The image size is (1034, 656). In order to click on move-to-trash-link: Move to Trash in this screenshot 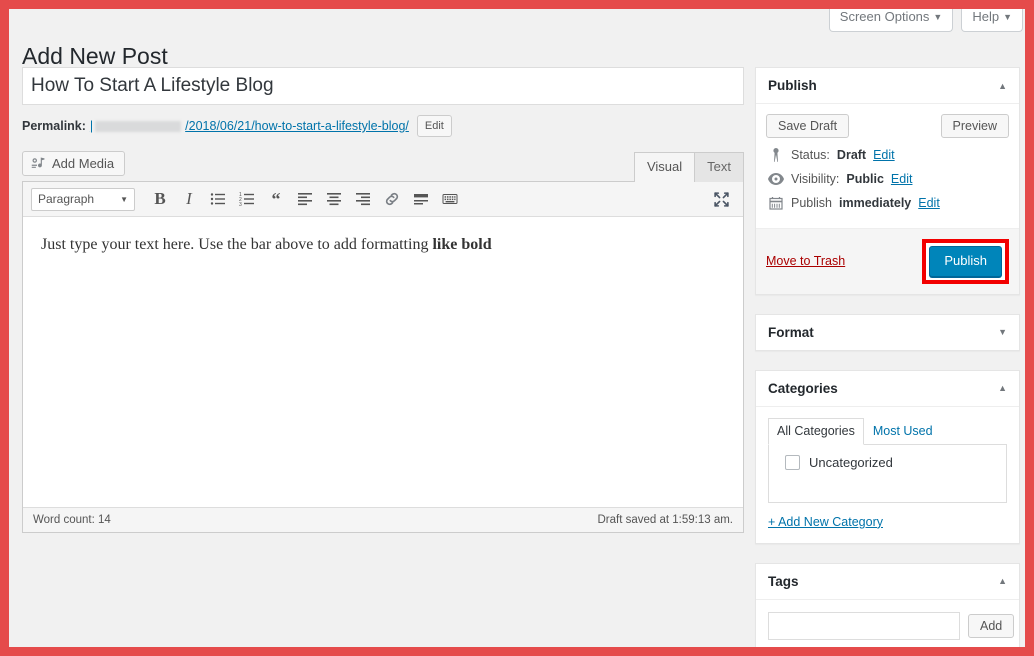, I will do `click(805, 261)`.